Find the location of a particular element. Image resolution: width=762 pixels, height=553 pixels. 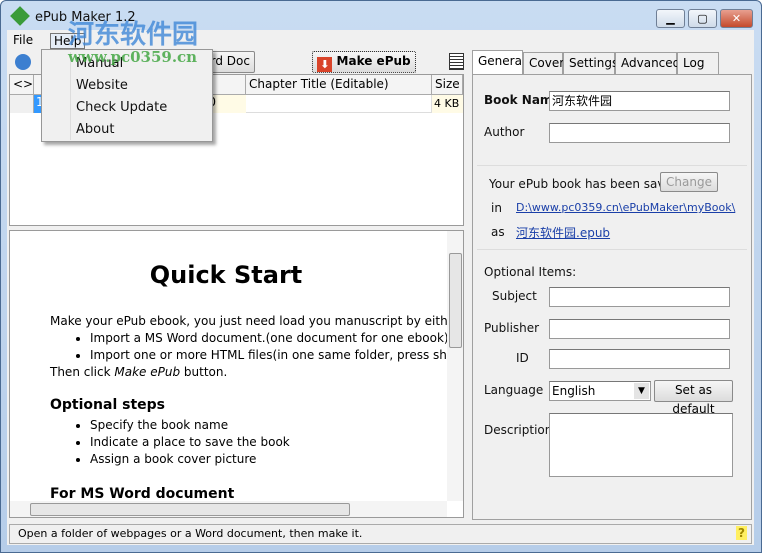

author-label: Author is located at coordinates (504, 132).